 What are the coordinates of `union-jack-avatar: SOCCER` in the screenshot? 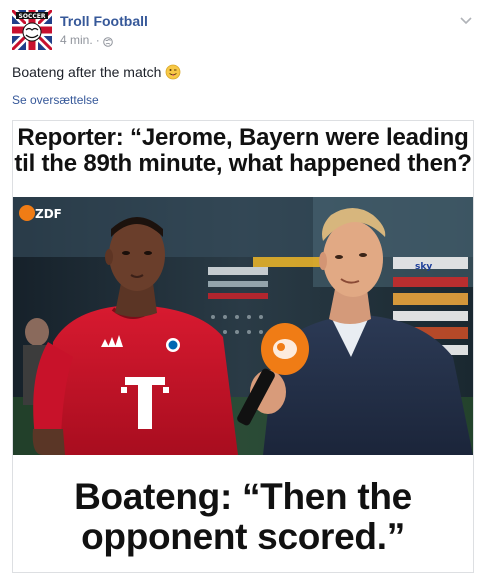 It's located at (32, 30).